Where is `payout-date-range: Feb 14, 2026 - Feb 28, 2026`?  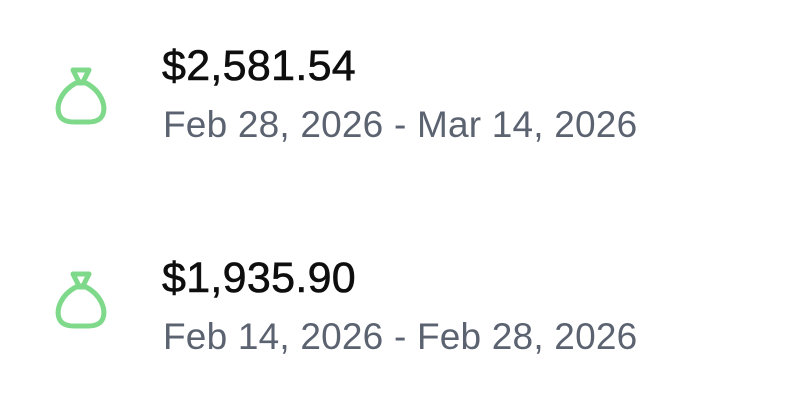 payout-date-range: Feb 14, 2026 - Feb 28, 2026 is located at coordinates (400, 336).